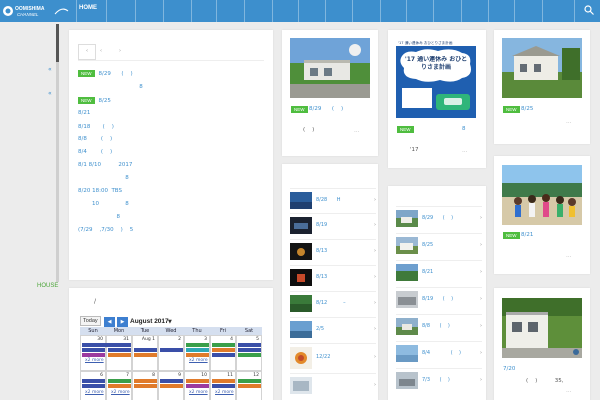 Image resolution: width=600 pixels, height=400 pixels. Describe the element at coordinates (94, 100) in the screenshot. I see `news-item: NEW 8/25` at that location.